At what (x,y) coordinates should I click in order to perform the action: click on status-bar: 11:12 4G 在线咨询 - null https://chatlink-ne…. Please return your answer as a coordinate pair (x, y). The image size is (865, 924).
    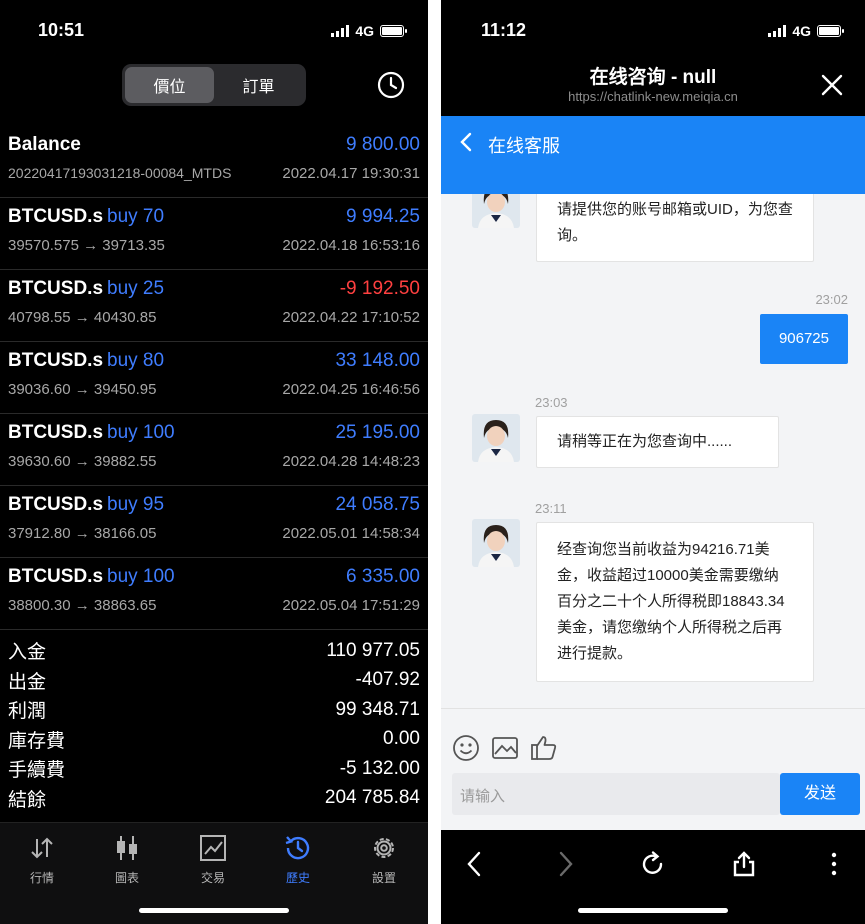
    Looking at the image, I should click on (653, 58).